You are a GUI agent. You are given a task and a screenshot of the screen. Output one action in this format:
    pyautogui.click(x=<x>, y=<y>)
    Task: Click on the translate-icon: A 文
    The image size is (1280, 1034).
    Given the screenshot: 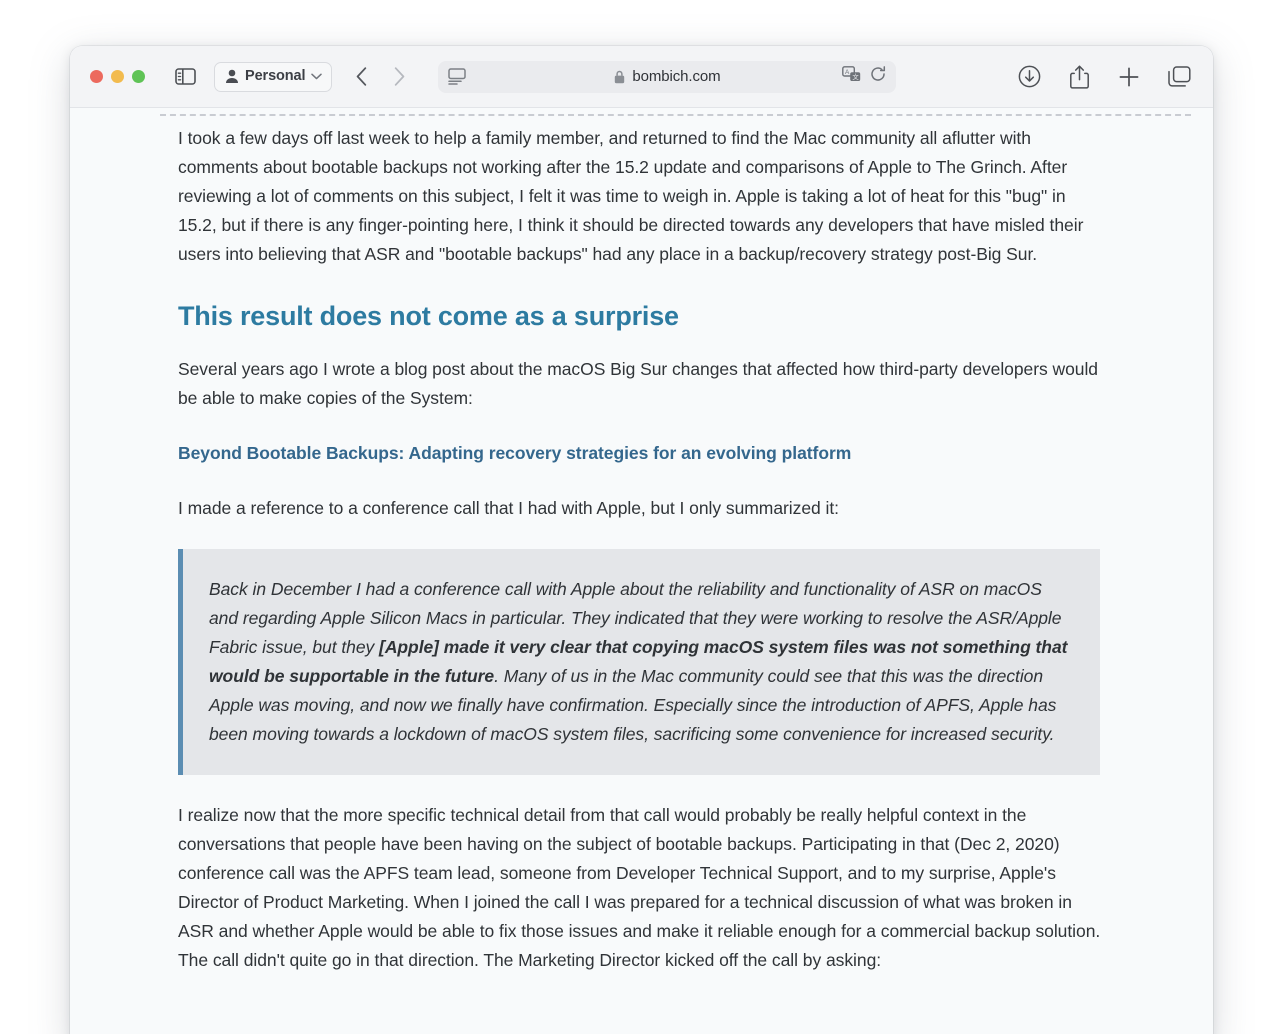 What is the action you would take?
    pyautogui.click(x=851, y=73)
    